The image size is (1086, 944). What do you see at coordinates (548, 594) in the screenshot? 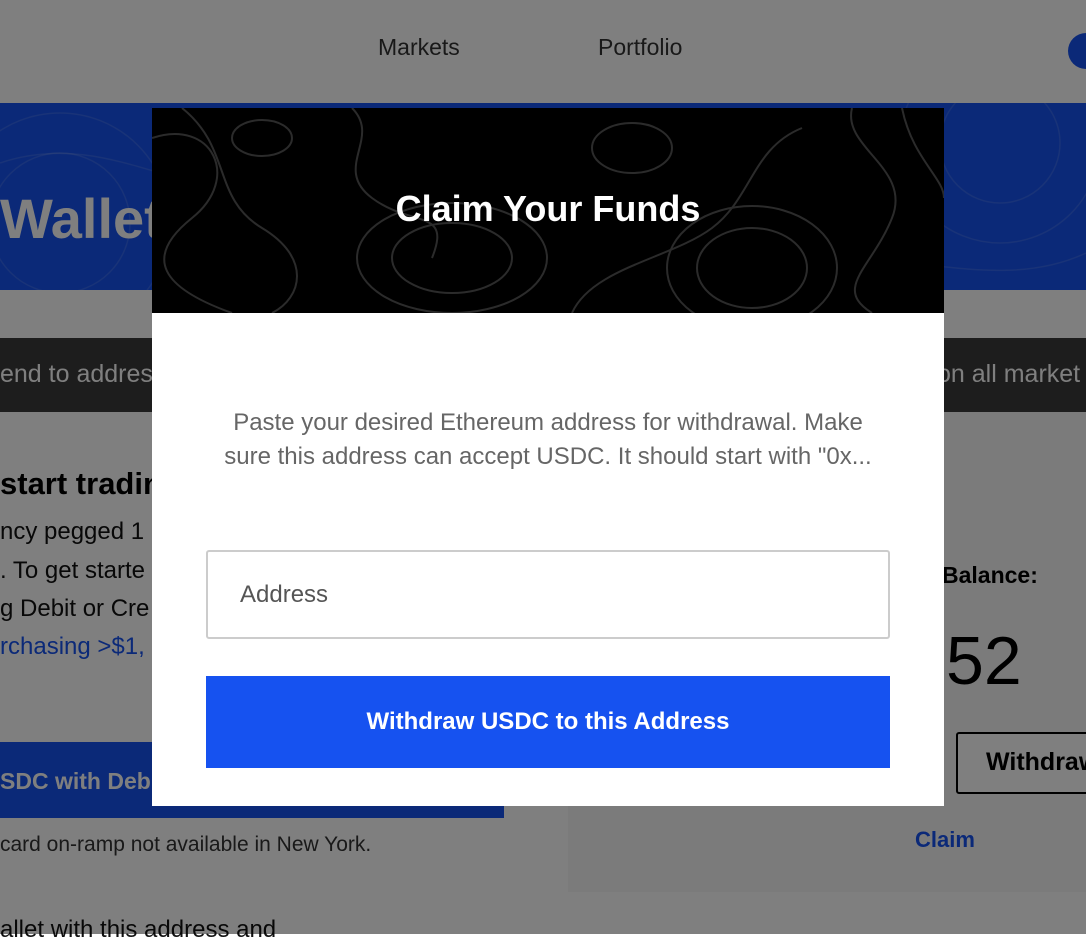
I see `ethereum-address-input` at bounding box center [548, 594].